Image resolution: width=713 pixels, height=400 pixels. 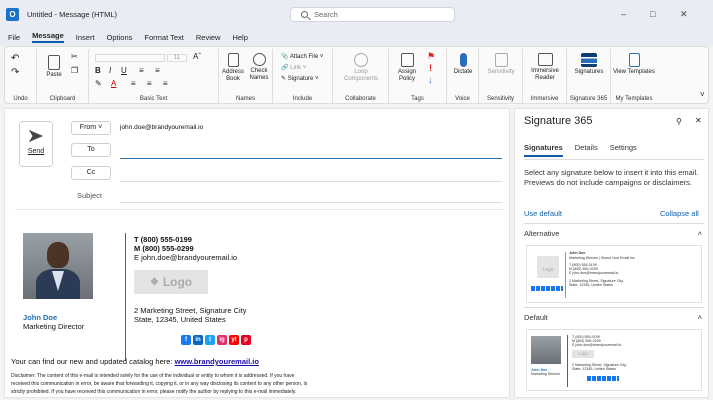 What do you see at coordinates (623, 150) in the screenshot?
I see `panel-tab-settings: Settings` at bounding box center [623, 150].